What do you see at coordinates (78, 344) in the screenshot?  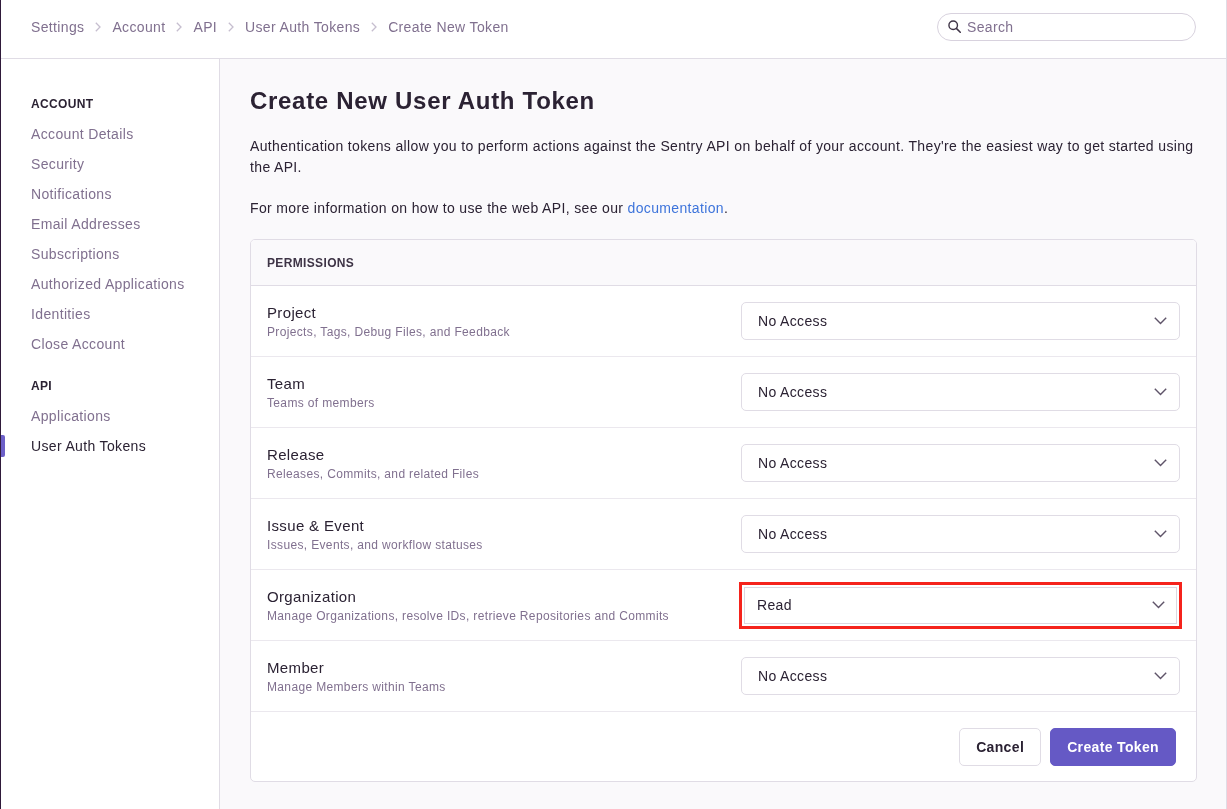 I see `sidebar-item: Close Account` at bounding box center [78, 344].